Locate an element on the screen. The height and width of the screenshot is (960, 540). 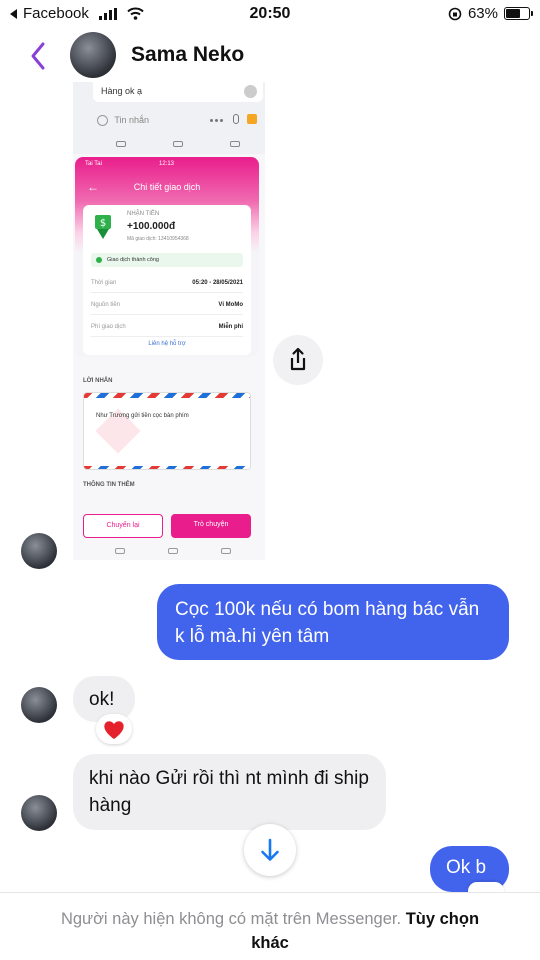
conversation-header: Sama Neko is located at coordinates (270, 56).